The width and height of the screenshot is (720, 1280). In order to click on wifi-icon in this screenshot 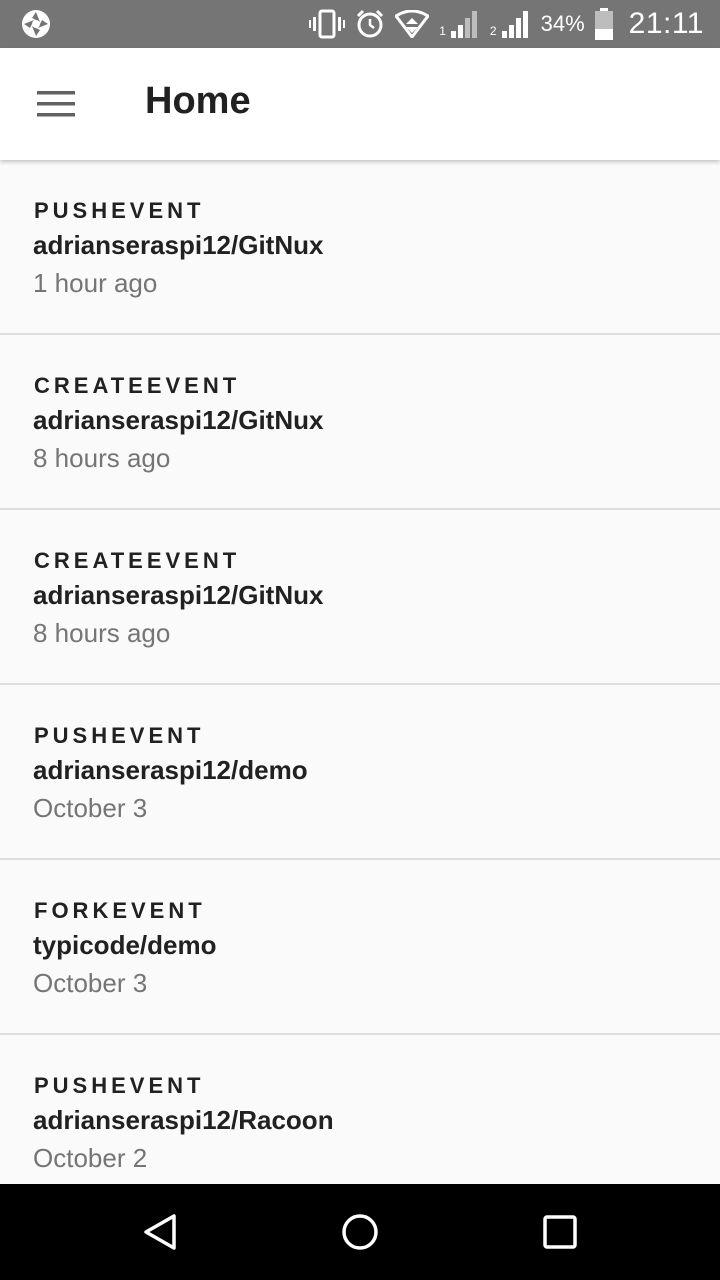, I will do `click(412, 24)`.